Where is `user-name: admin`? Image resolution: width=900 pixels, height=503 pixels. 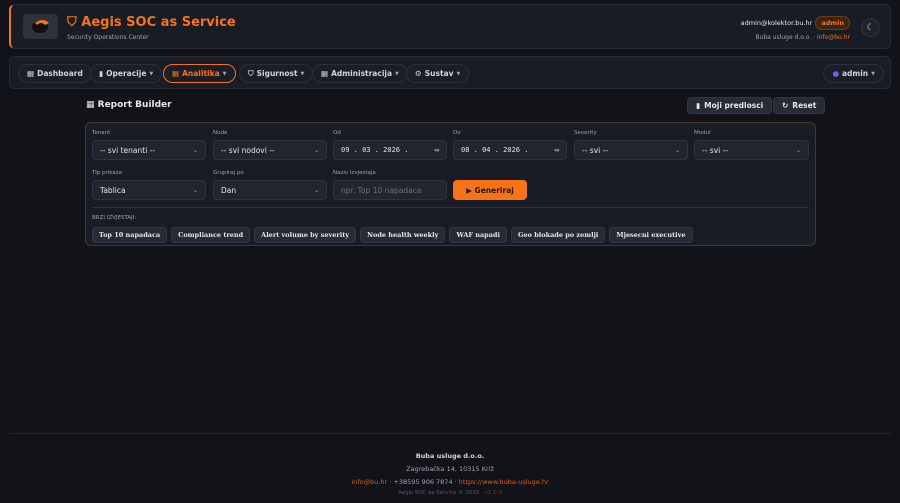
user-name: admin is located at coordinates (855, 73).